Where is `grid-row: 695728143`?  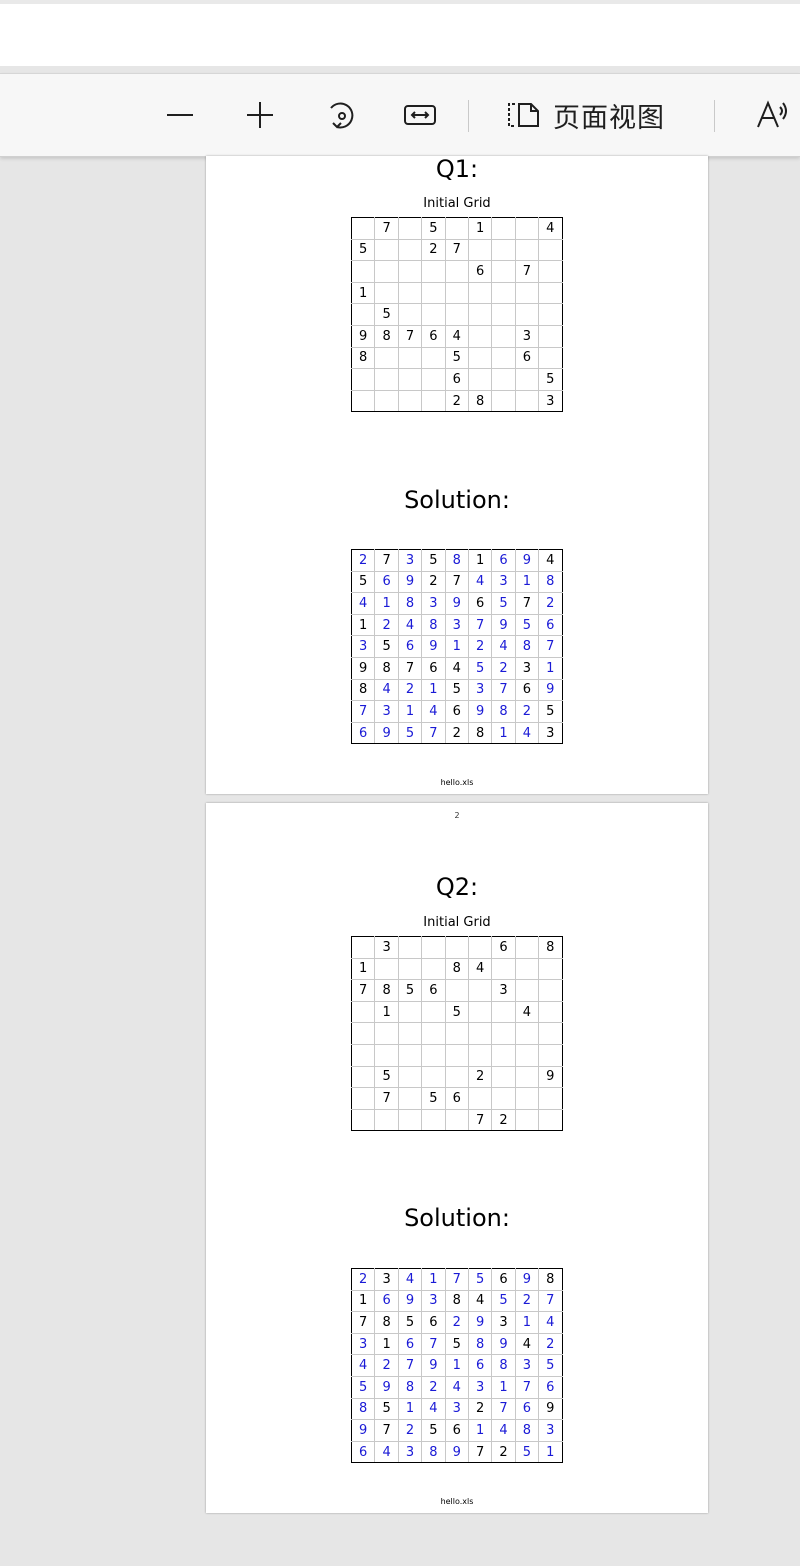
grid-row: 695728143 is located at coordinates (456, 733).